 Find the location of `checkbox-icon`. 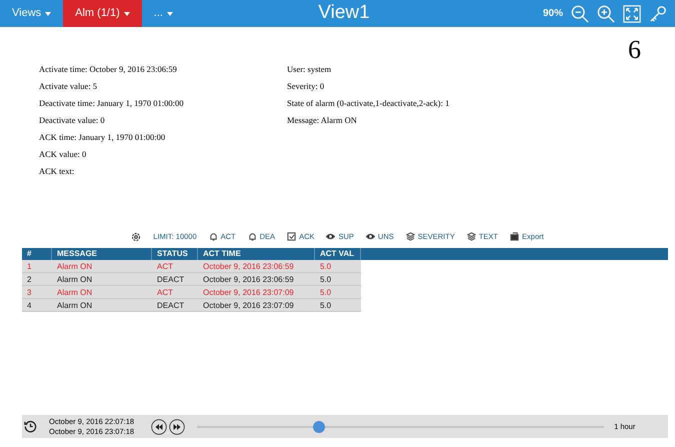

checkbox-icon is located at coordinates (291, 237).